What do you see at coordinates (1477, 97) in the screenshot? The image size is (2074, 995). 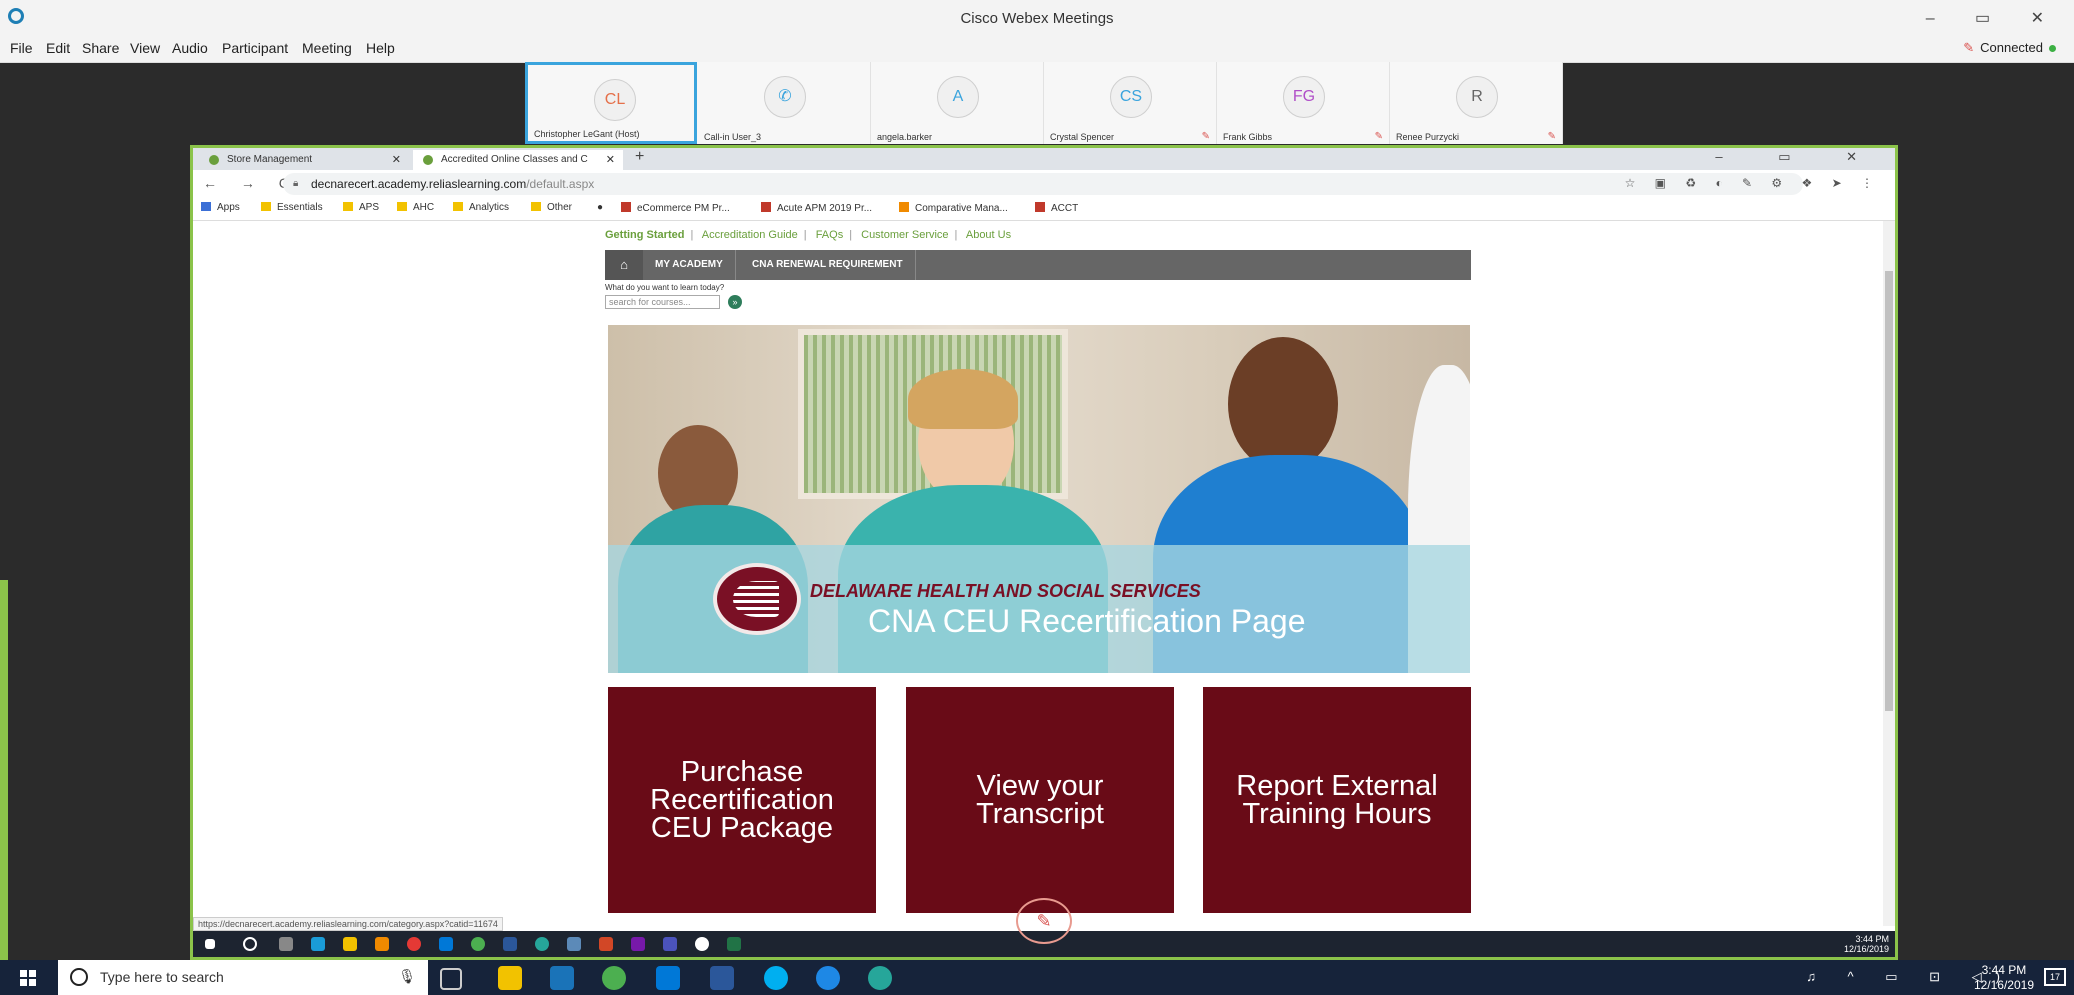 I see `avatar: R` at bounding box center [1477, 97].